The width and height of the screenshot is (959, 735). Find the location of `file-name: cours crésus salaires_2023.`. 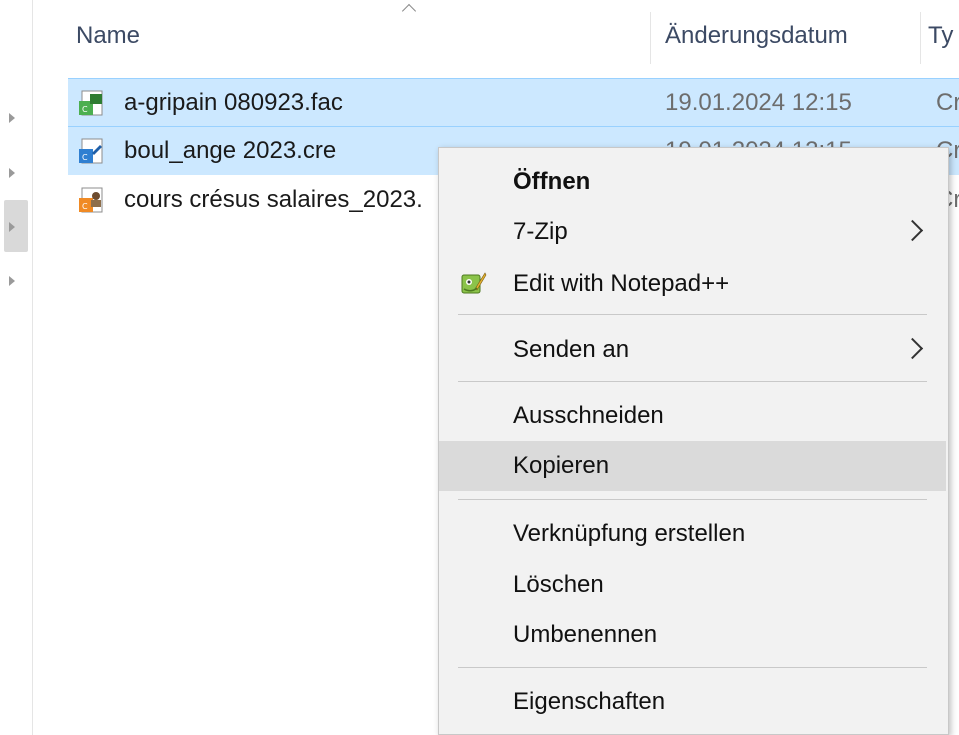

file-name: cours crésus salaires_2023. is located at coordinates (273, 199).